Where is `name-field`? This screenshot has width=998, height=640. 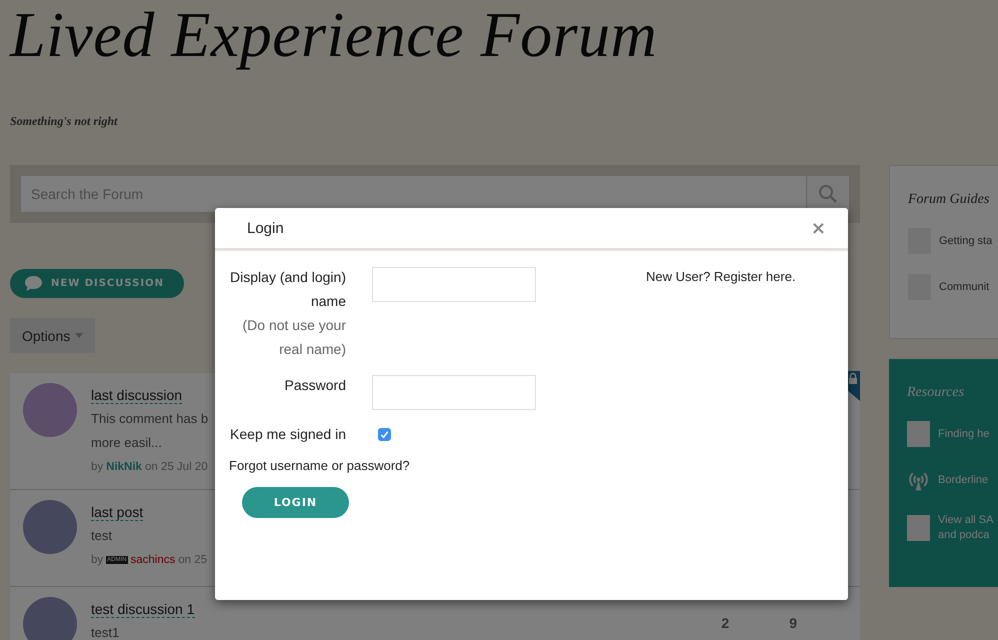 name-field is located at coordinates (454, 284).